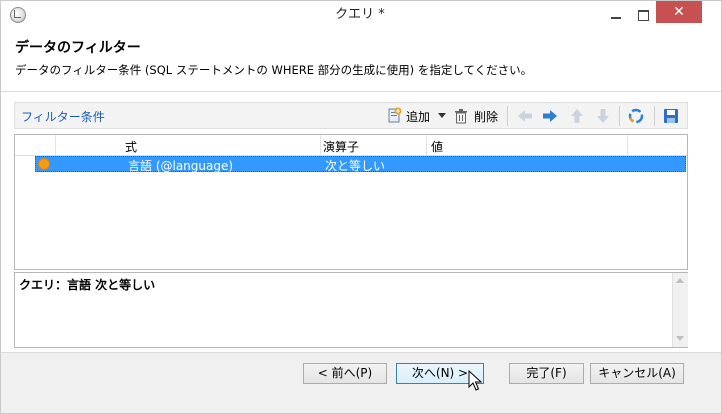  What do you see at coordinates (636, 116) in the screenshot?
I see `refresh-icon` at bounding box center [636, 116].